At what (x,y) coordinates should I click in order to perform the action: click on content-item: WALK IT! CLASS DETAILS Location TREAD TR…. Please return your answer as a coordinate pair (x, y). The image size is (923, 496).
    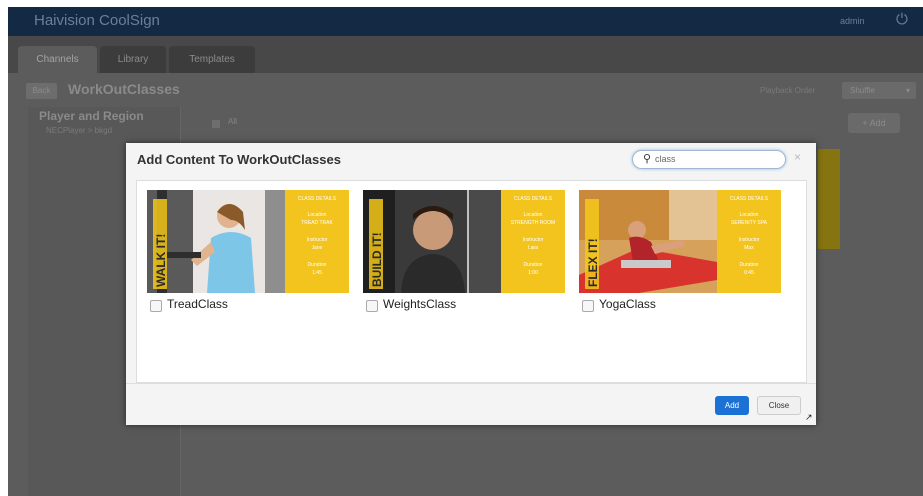
    Looking at the image, I should click on (248, 251).